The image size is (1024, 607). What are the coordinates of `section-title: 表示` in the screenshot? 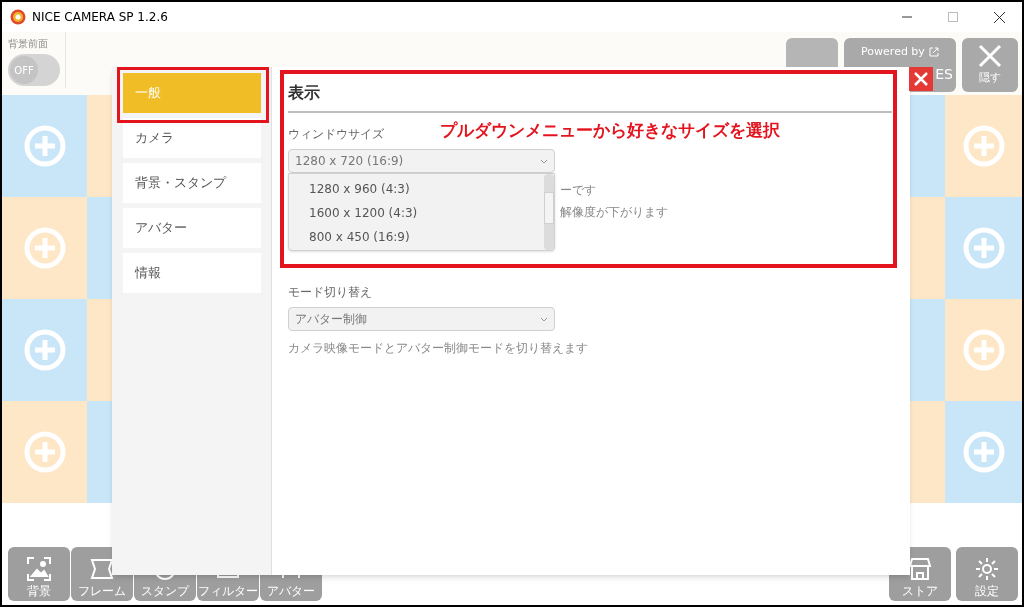 It's located at (304, 93).